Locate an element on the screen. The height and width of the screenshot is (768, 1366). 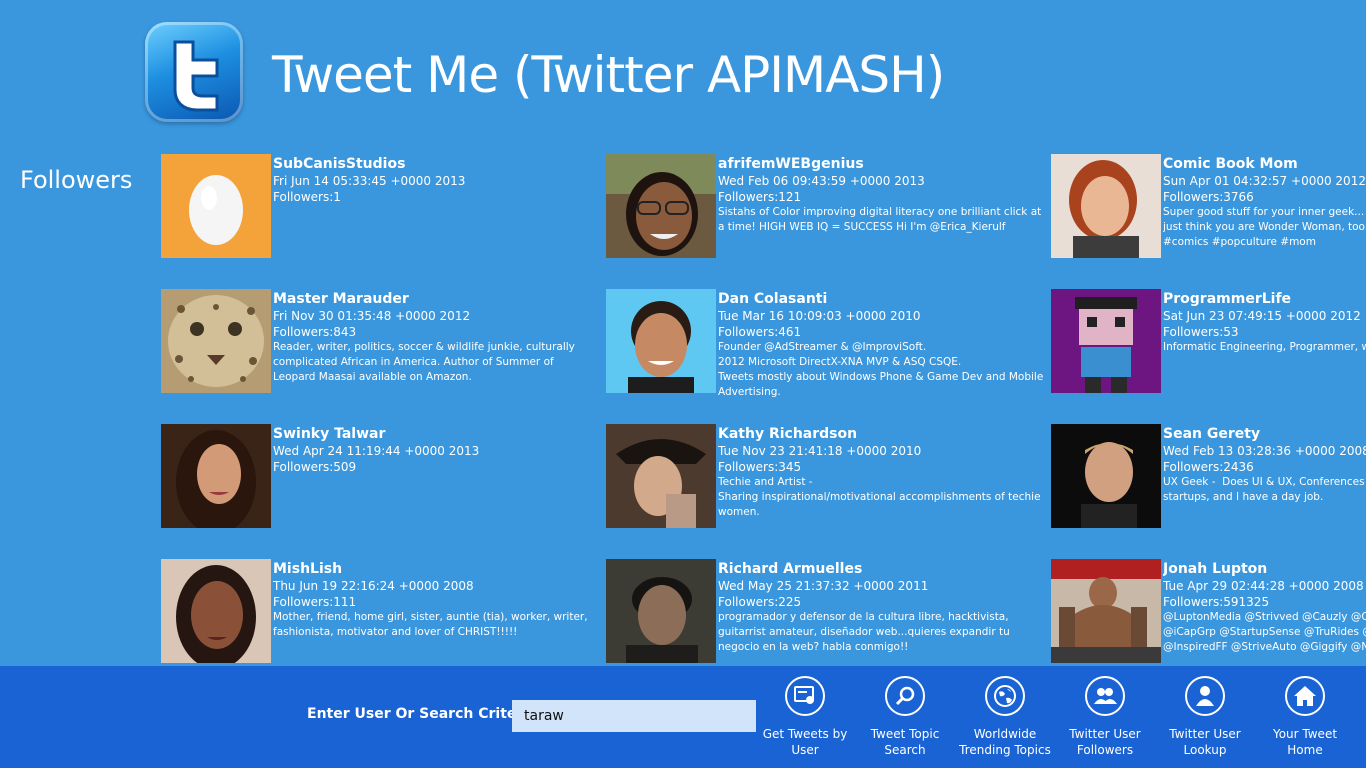
follower-name: Swinky Talwar is located at coordinates (436, 434).